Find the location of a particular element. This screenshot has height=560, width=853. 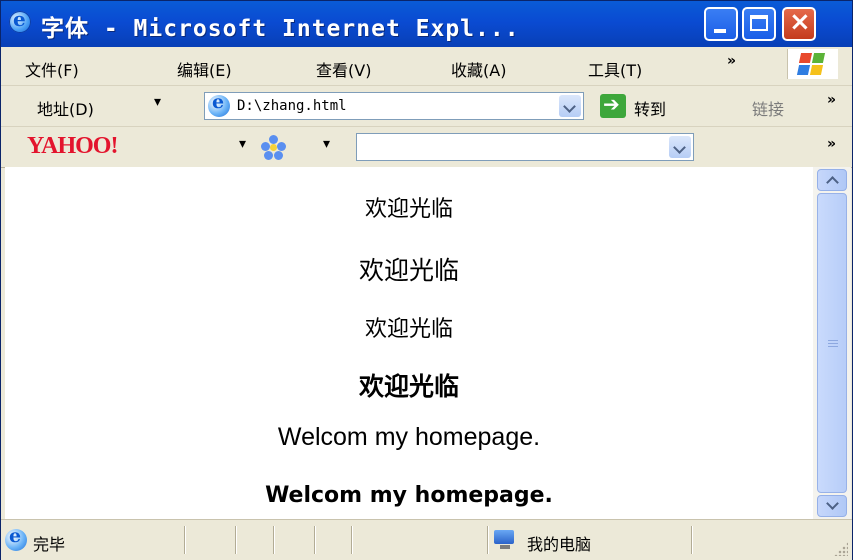

go-arrow-icon is located at coordinates (613, 105).